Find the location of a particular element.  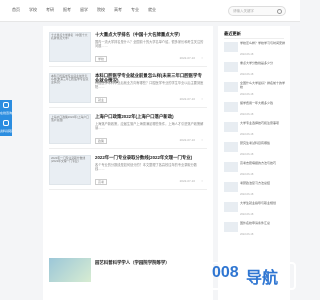

search-input: 请输入关键字 is located at coordinates (257, 11).